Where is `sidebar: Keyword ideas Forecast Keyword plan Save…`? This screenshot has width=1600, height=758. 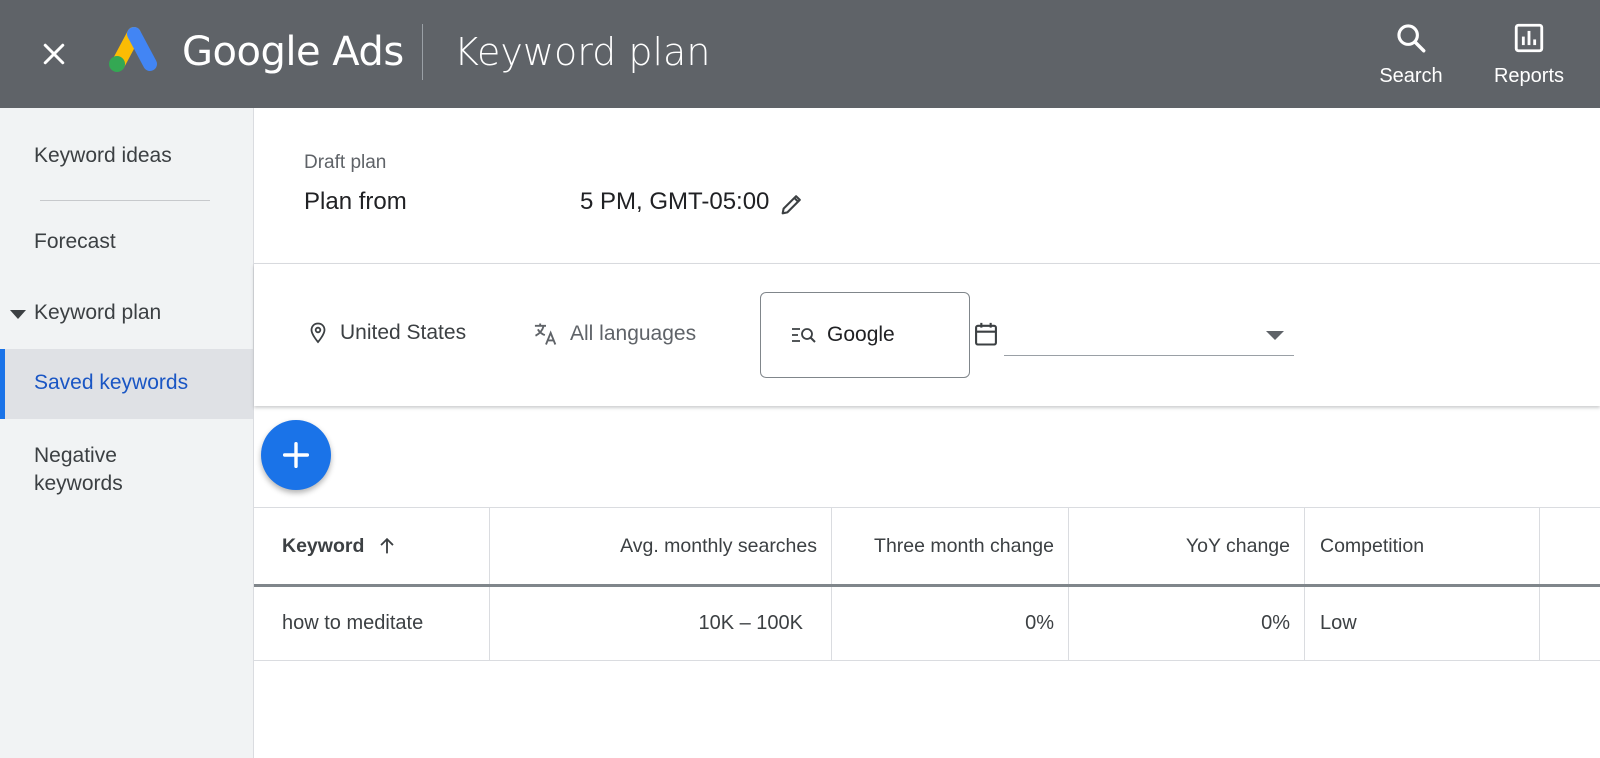
sidebar: Keyword ideas Forecast Keyword plan Save… is located at coordinates (127, 433).